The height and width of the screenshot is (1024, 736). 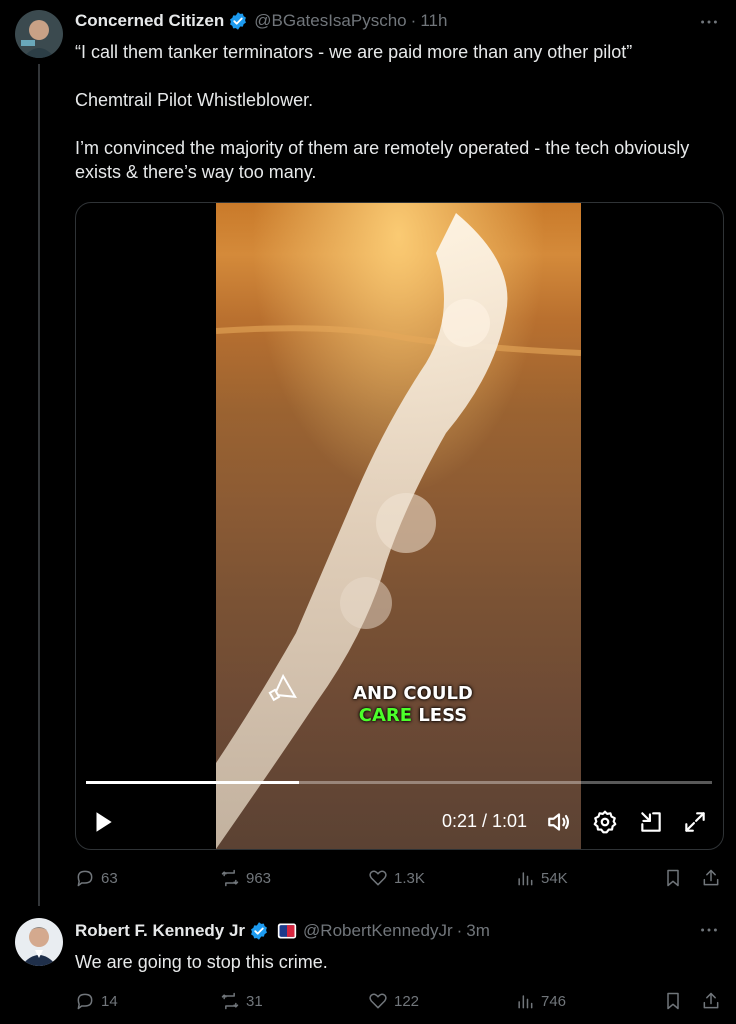 I want to click on tweet-actions: 14 31 122 746, so click(x=400, y=1001).